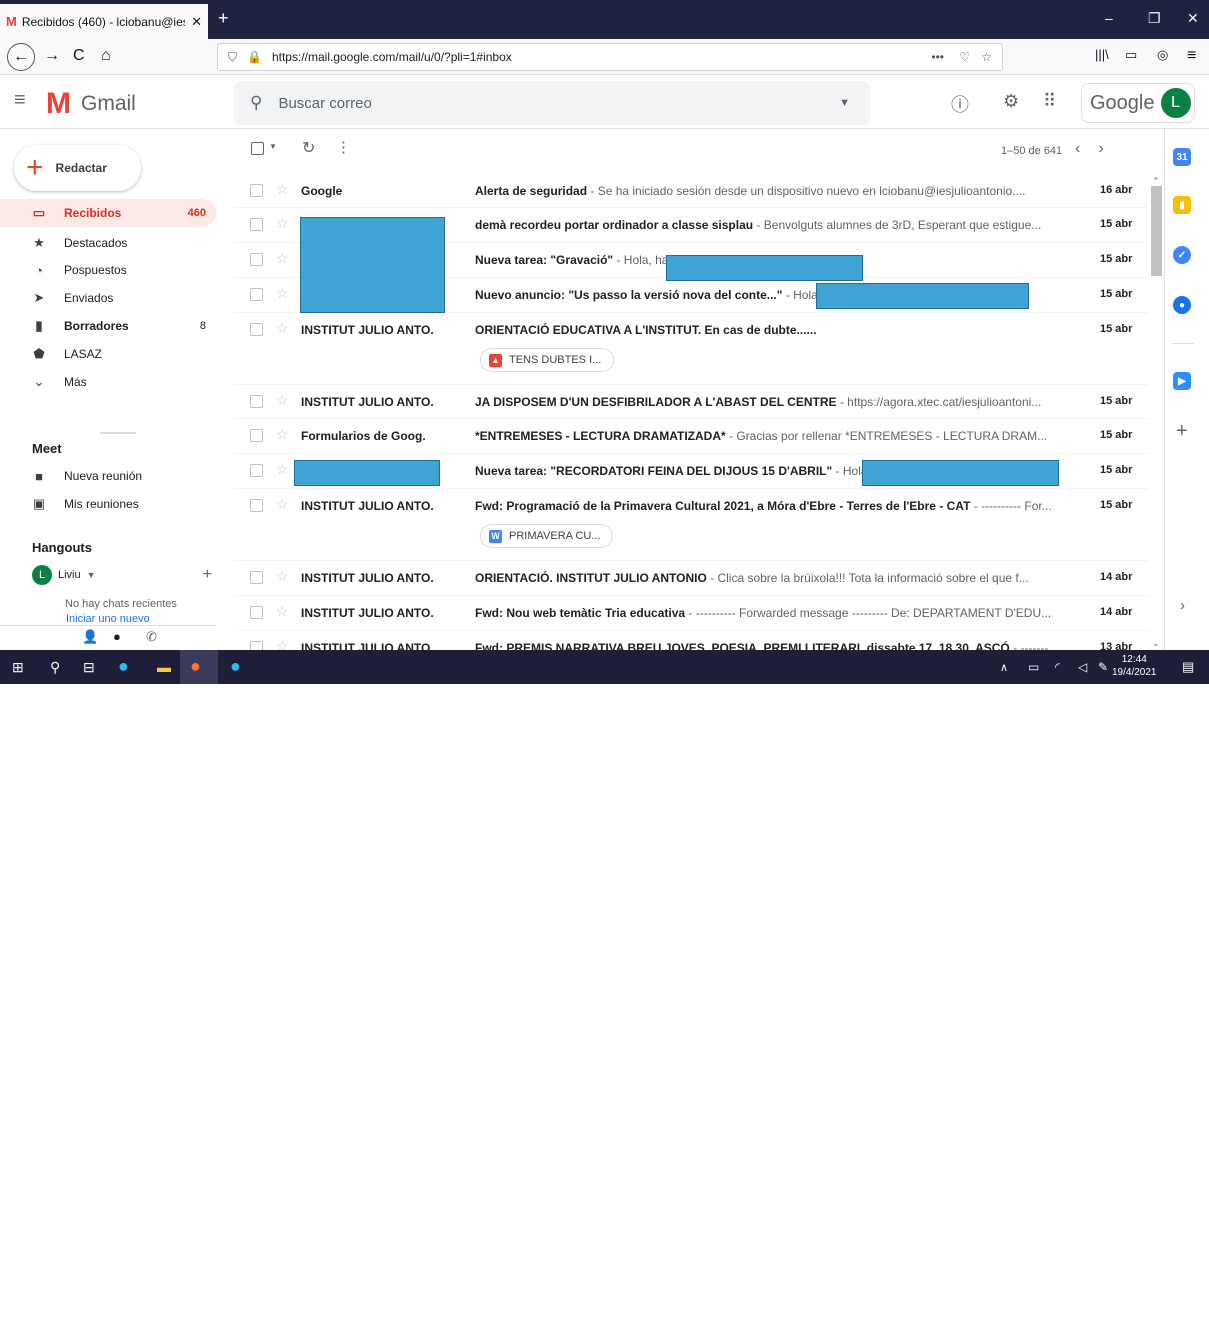  I want to click on avatar: L, so click(1175, 103).